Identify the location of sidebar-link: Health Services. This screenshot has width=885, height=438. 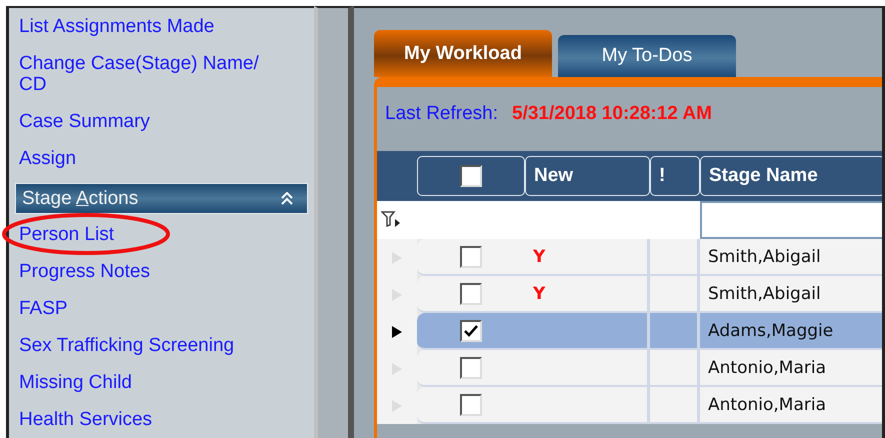
(85, 419).